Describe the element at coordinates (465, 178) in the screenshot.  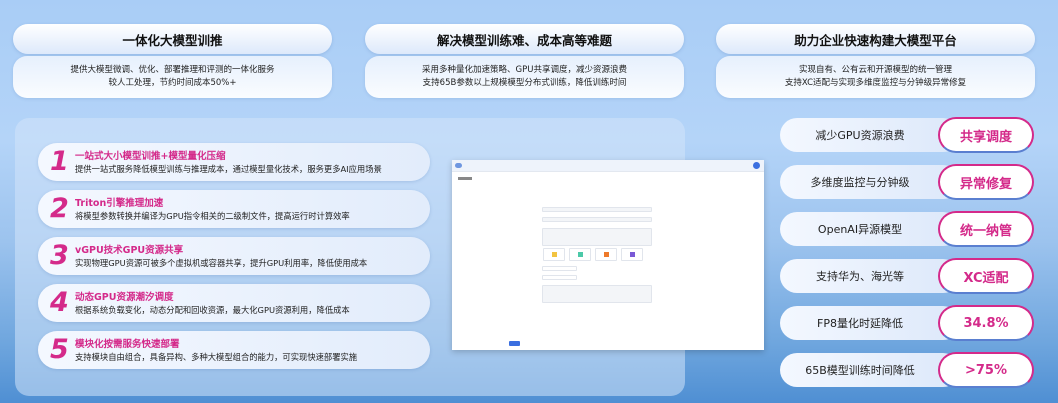
I see `back-icon` at that location.